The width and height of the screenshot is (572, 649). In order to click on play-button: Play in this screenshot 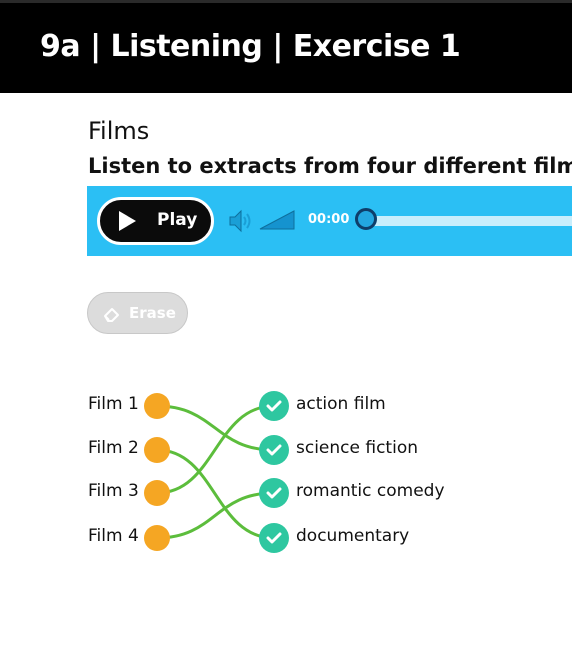, I will do `click(155, 221)`.